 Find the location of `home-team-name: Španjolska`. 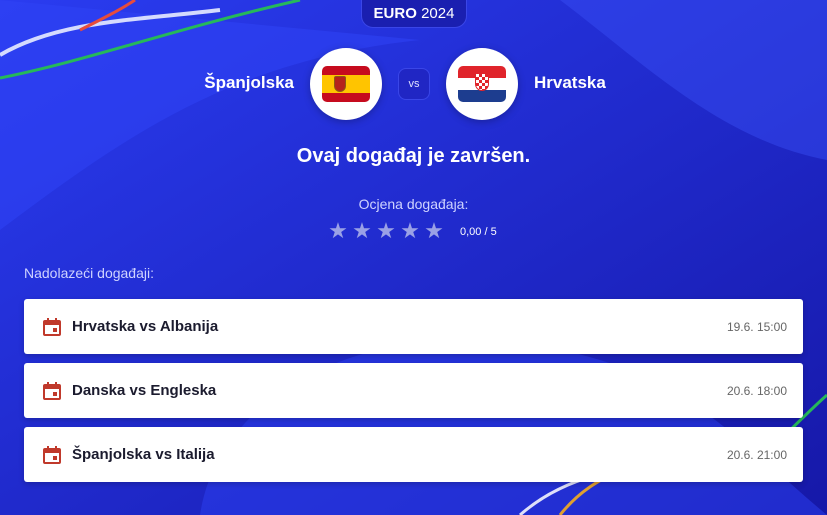

home-team-name: Španjolska is located at coordinates (249, 82).